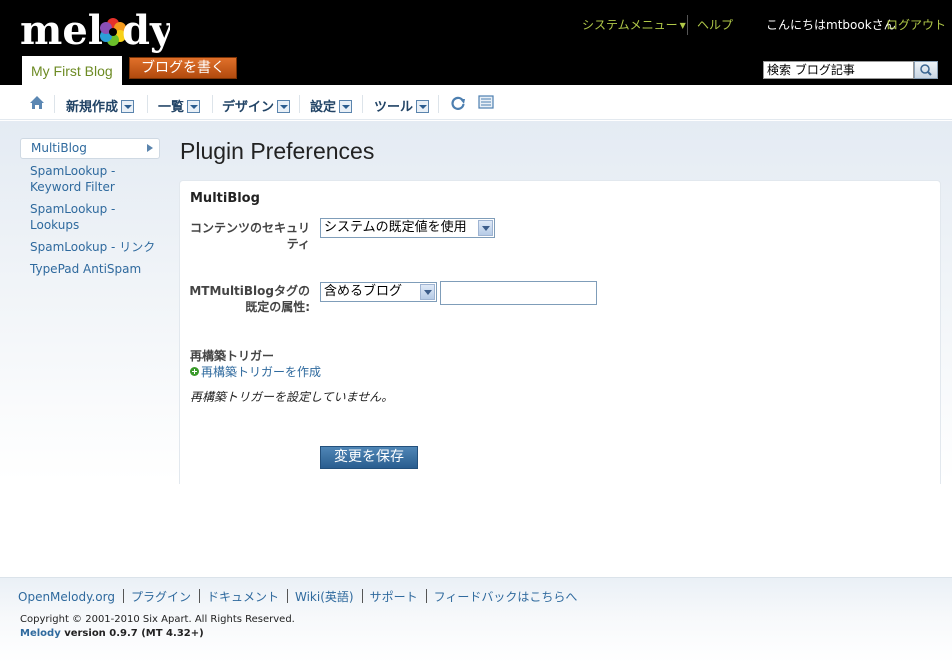 The image size is (952, 663). I want to click on nav-design-label: デザイン, so click(248, 107).